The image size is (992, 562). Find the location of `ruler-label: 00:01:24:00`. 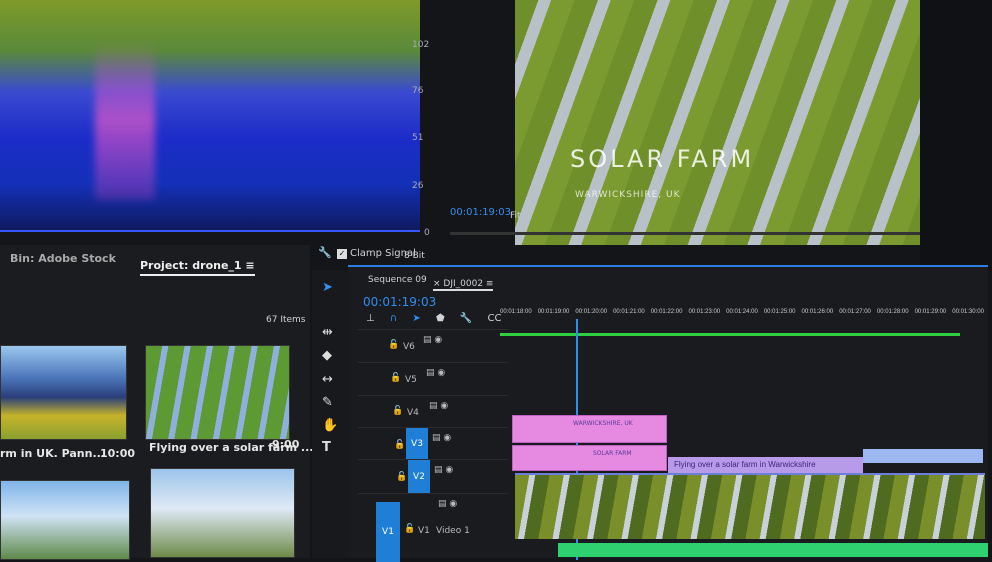

ruler-label: 00:01:24:00 is located at coordinates (742, 312).